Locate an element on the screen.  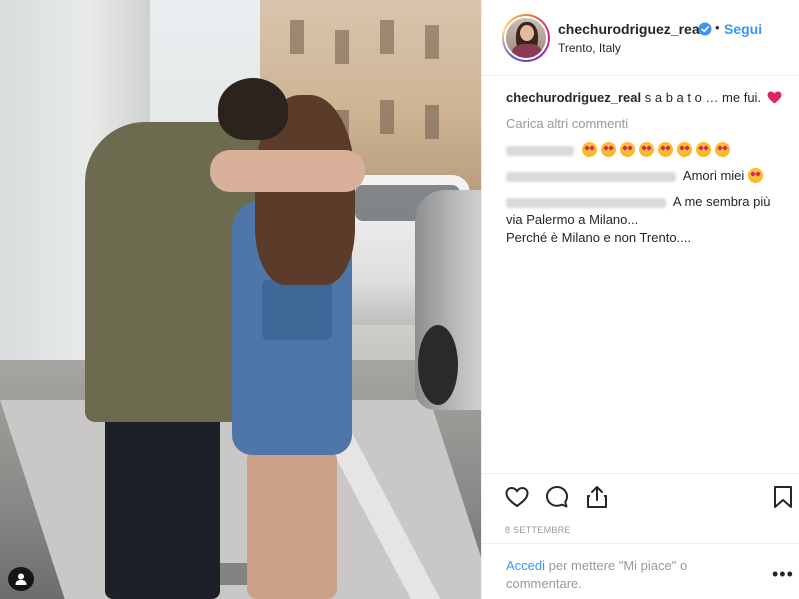
photo-man-head is located at coordinates (253, 109).